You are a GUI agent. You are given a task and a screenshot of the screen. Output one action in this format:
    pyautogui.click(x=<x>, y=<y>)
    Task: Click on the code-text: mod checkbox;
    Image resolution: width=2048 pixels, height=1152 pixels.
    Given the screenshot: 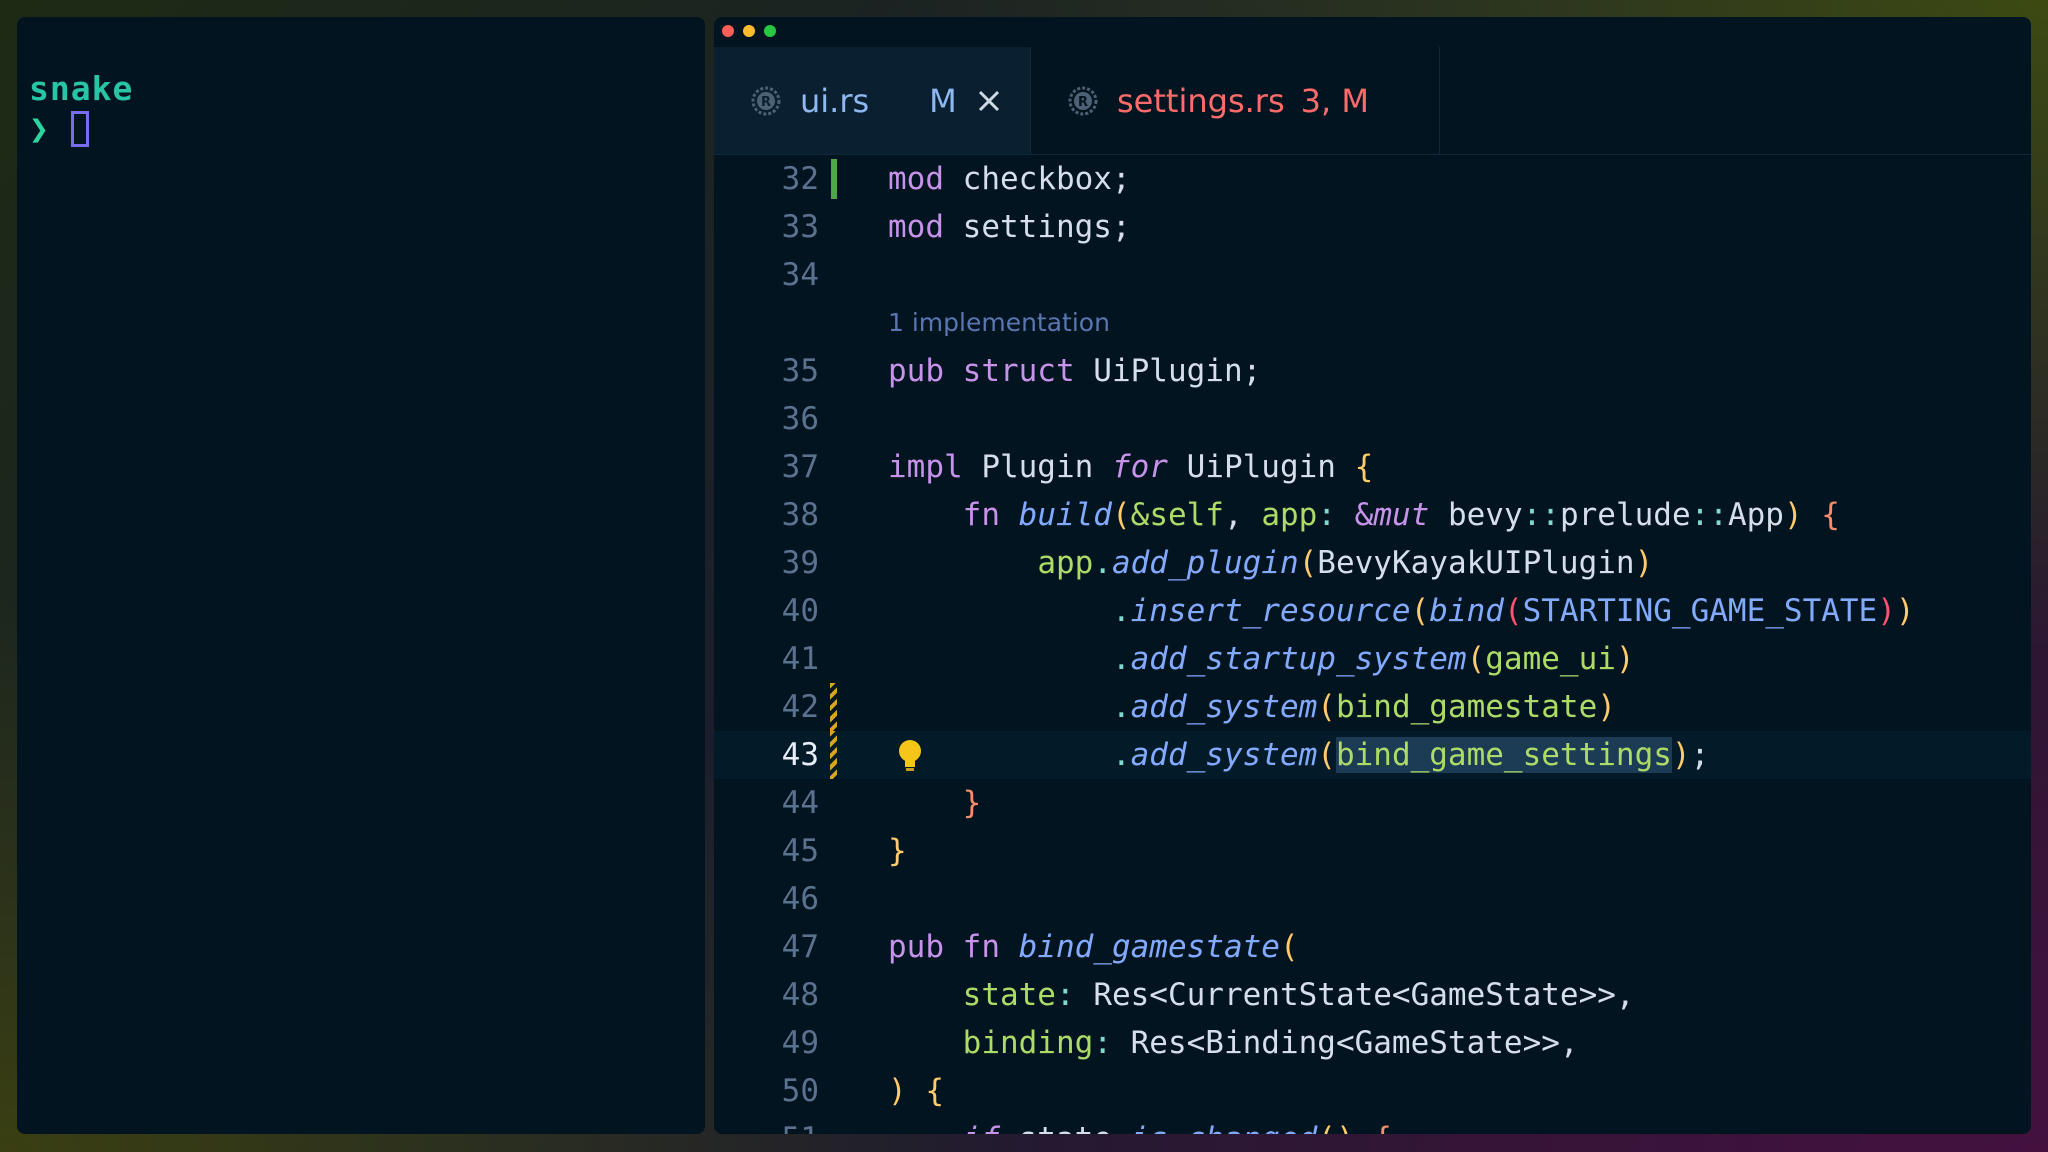 What is the action you would take?
    pyautogui.click(x=1009, y=179)
    